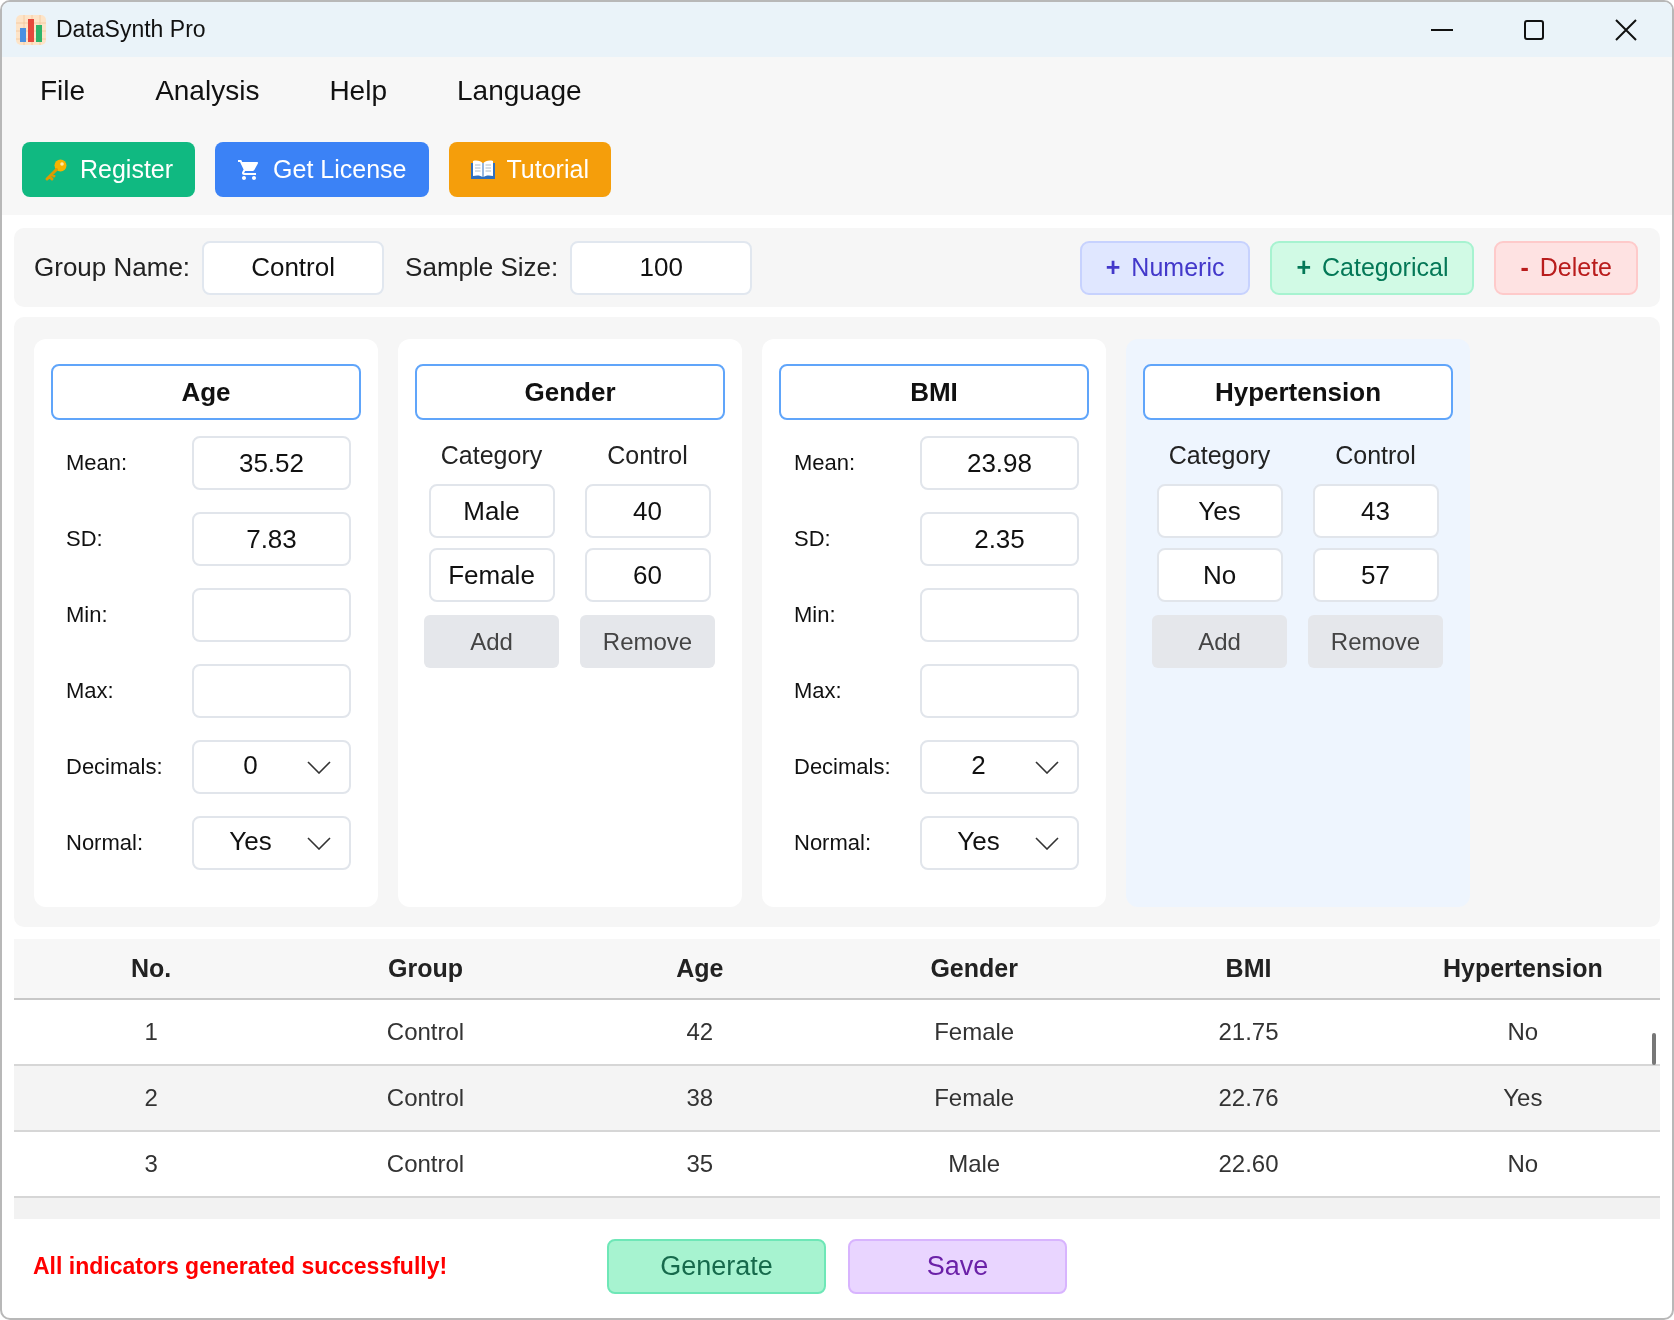 This screenshot has width=1674, height=1320. I want to click on table-cell-text: 2, so click(151, 1098).